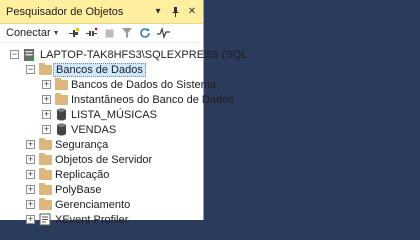  What do you see at coordinates (94, 129) in the screenshot?
I see `tree-node-label: VENDAS` at bounding box center [94, 129].